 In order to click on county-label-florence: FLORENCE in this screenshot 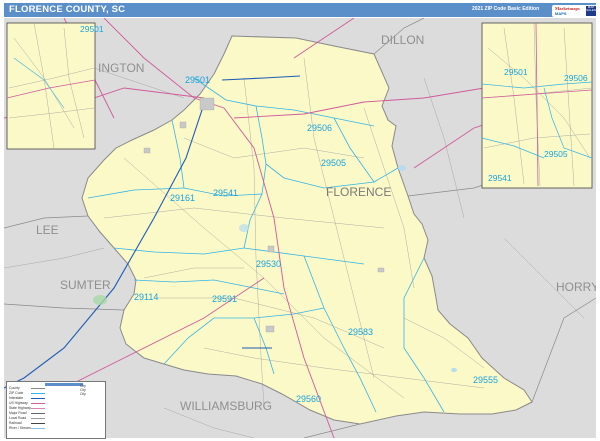, I will do `click(358, 192)`.